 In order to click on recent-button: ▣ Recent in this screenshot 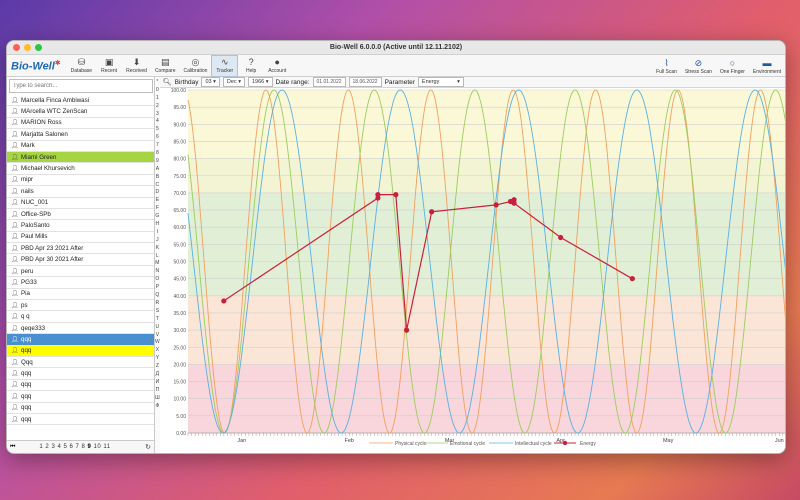, I will do `click(109, 66)`.